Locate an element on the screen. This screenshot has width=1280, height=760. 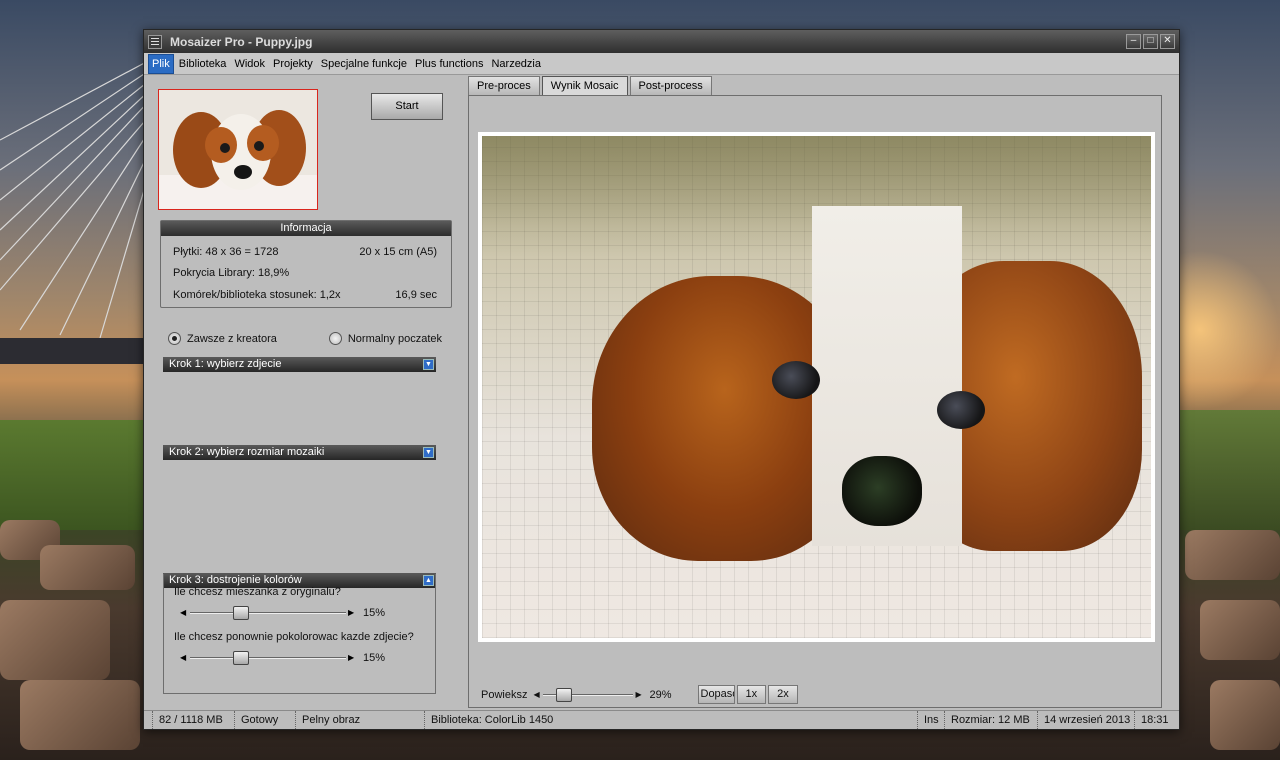
menu-narzedzia: Narzedzia is located at coordinates (516, 64).